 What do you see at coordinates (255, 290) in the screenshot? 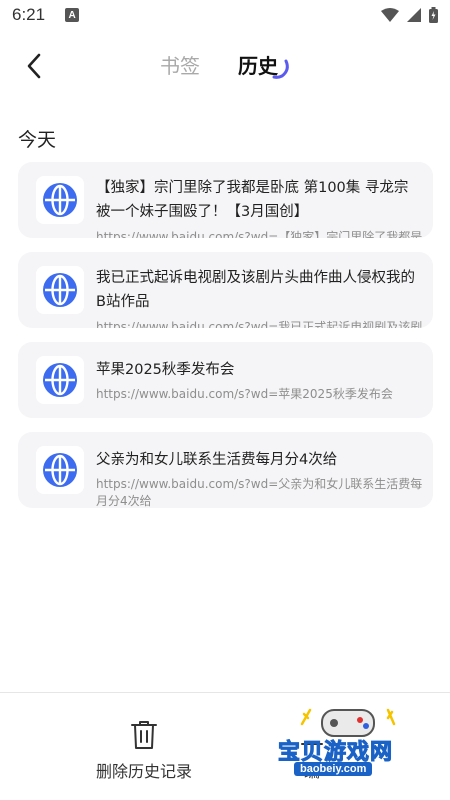
I see `history-item-title: 我已正式起诉电视剧及该剧片头曲作曲人侵权我的B站作品` at bounding box center [255, 290].